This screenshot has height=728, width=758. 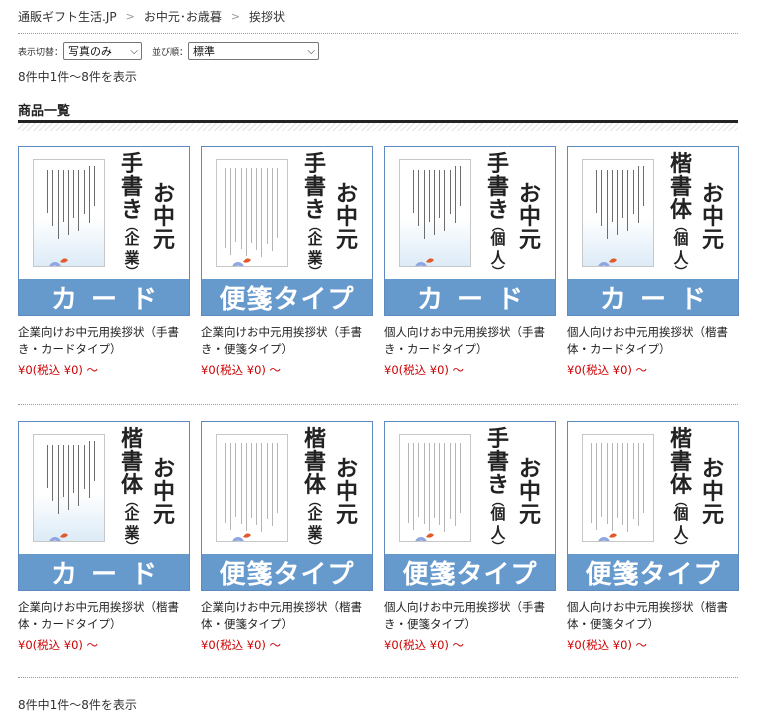 I want to click on sort-value: 標準, so click(x=204, y=51).